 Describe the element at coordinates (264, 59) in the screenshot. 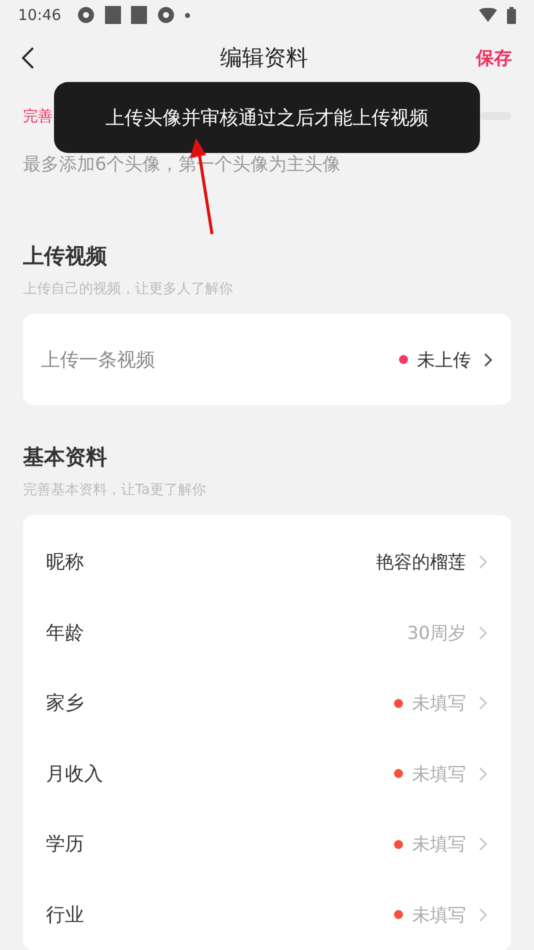

I see `page-title: 编辑资料` at that location.